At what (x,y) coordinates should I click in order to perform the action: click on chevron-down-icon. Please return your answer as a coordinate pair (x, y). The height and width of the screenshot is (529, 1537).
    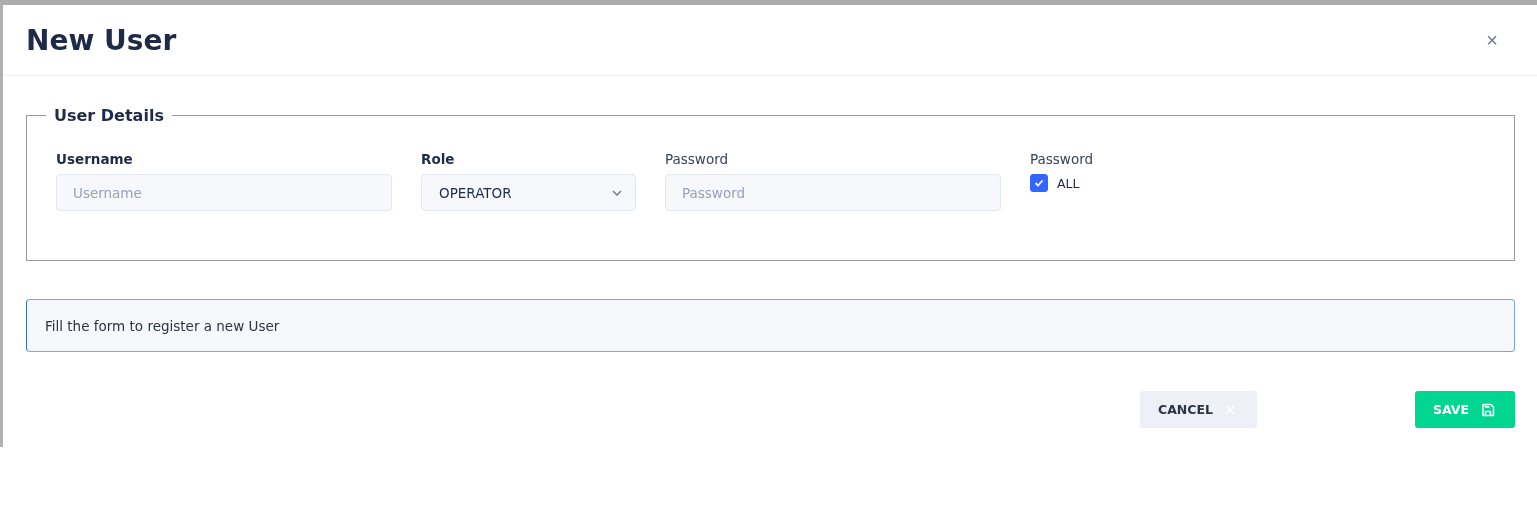
    Looking at the image, I should click on (617, 192).